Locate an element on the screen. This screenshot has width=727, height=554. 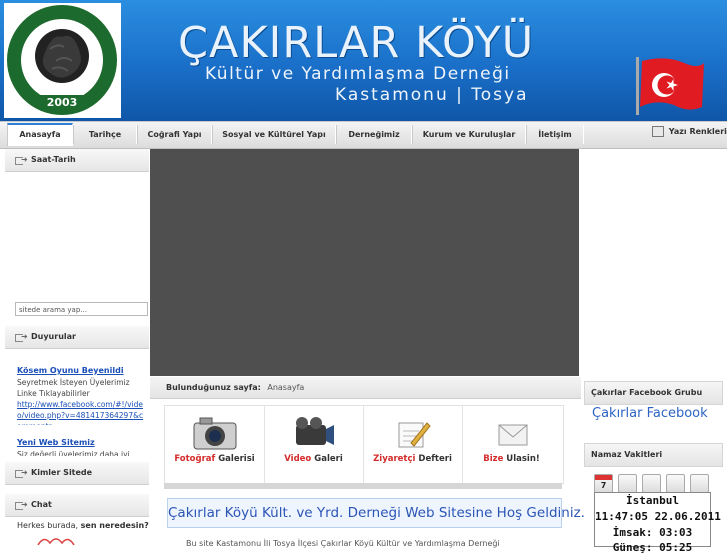
mosque-icon is located at coordinates (699, 483).